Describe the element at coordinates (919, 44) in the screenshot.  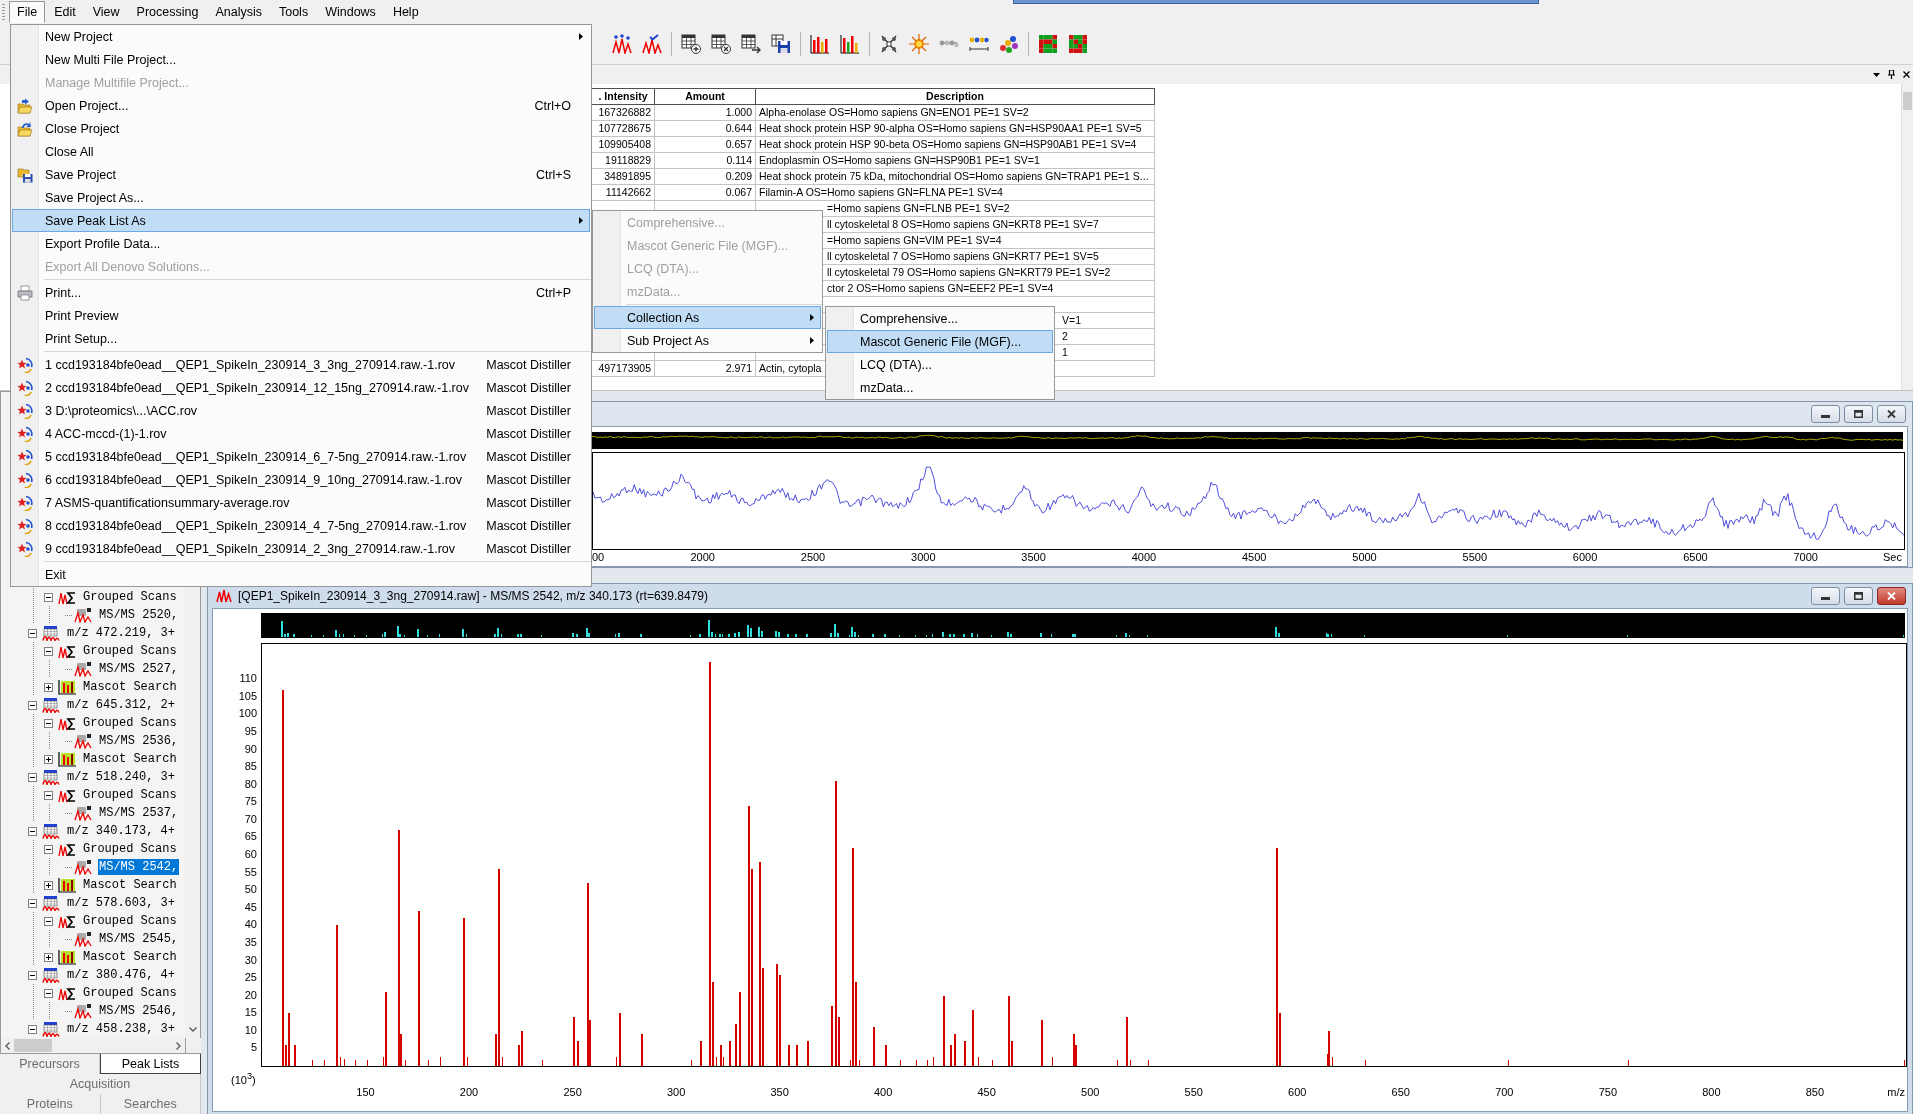
I see `starburst-icon` at that location.